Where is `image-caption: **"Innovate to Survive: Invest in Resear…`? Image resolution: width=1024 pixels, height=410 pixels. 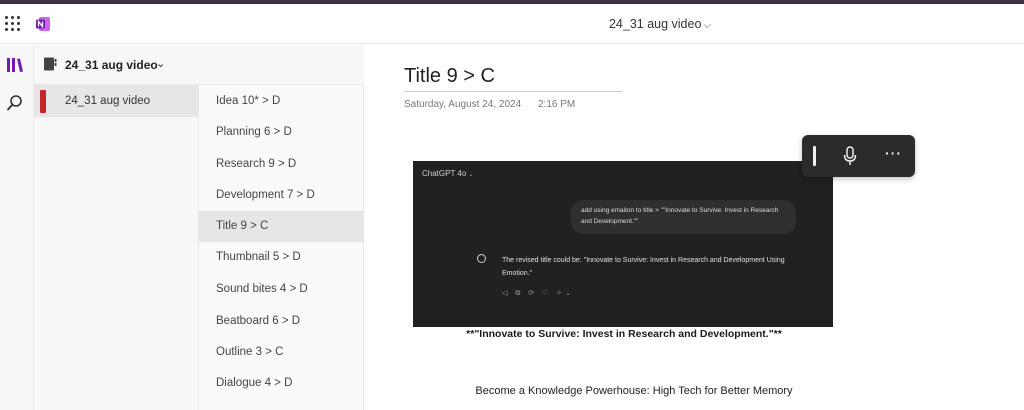
image-caption: **"Innovate to Survive: Invest in Resear… is located at coordinates (624, 334).